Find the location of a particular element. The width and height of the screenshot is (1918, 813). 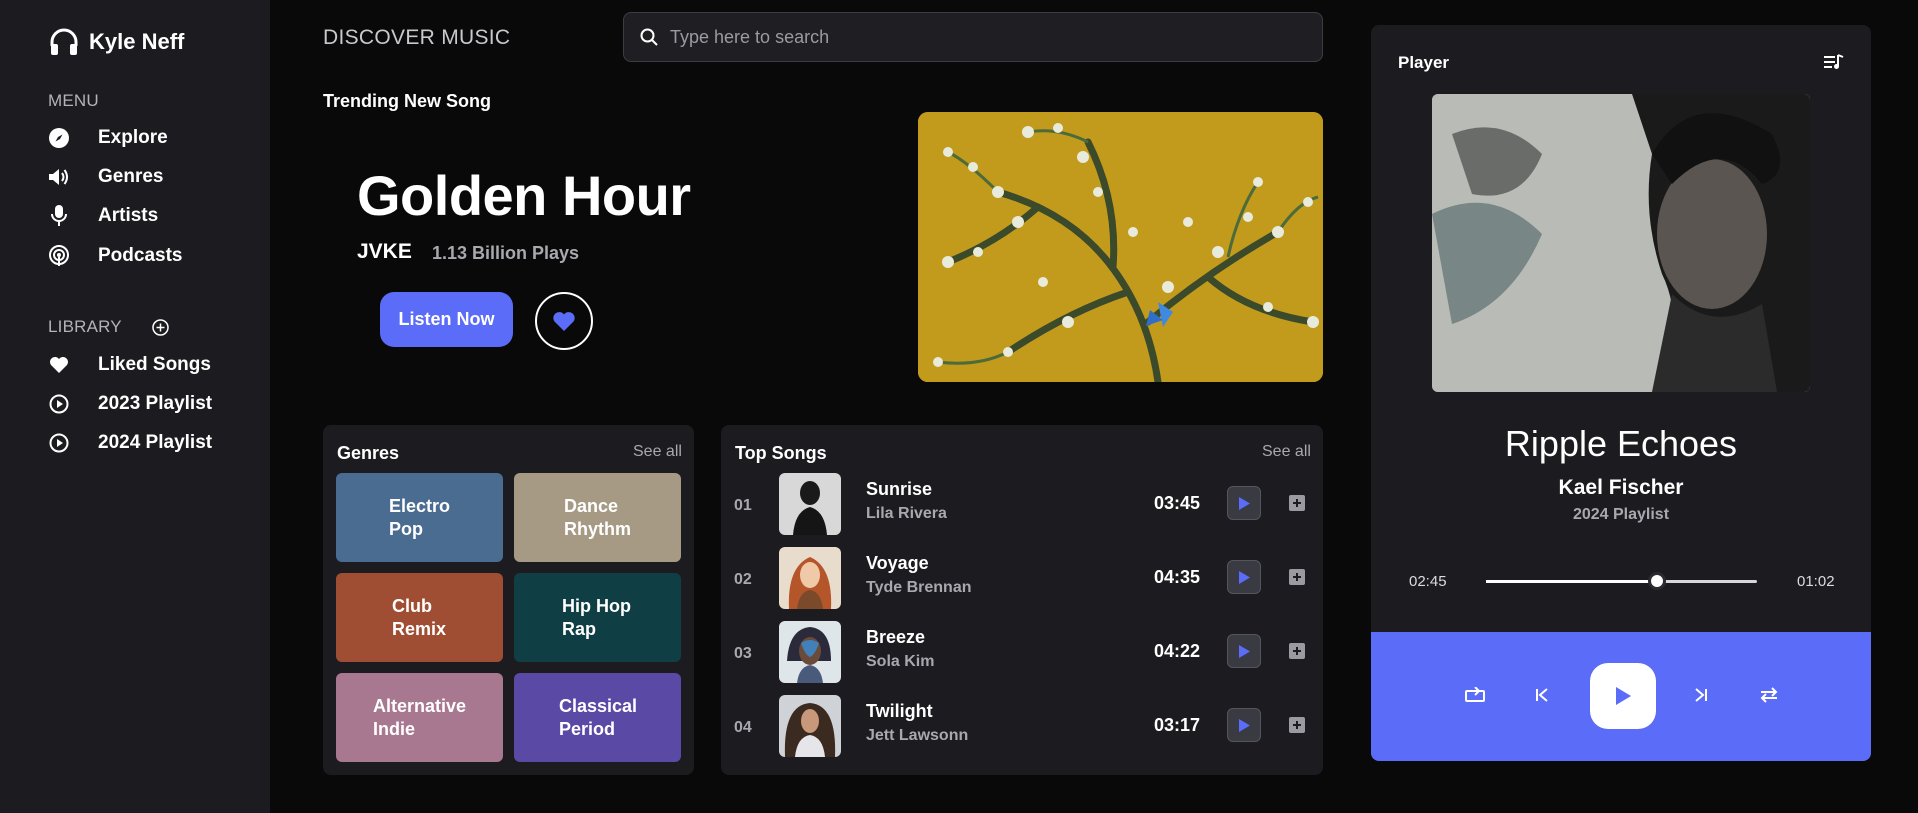

skip-forward-icon is located at coordinates (1701, 695).